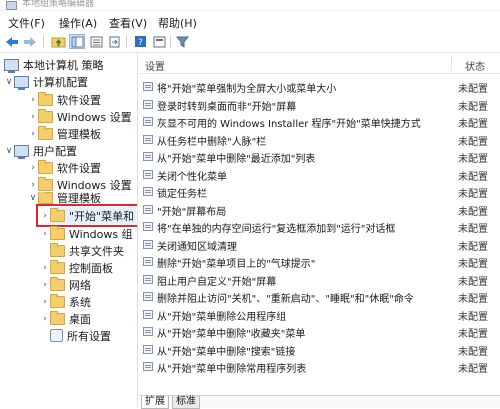 The image size is (500, 409). What do you see at coordinates (319, 366) in the screenshot?
I see `policy-row: 从"开始"菜单中删除常用程序列表 未配置` at bounding box center [319, 366].